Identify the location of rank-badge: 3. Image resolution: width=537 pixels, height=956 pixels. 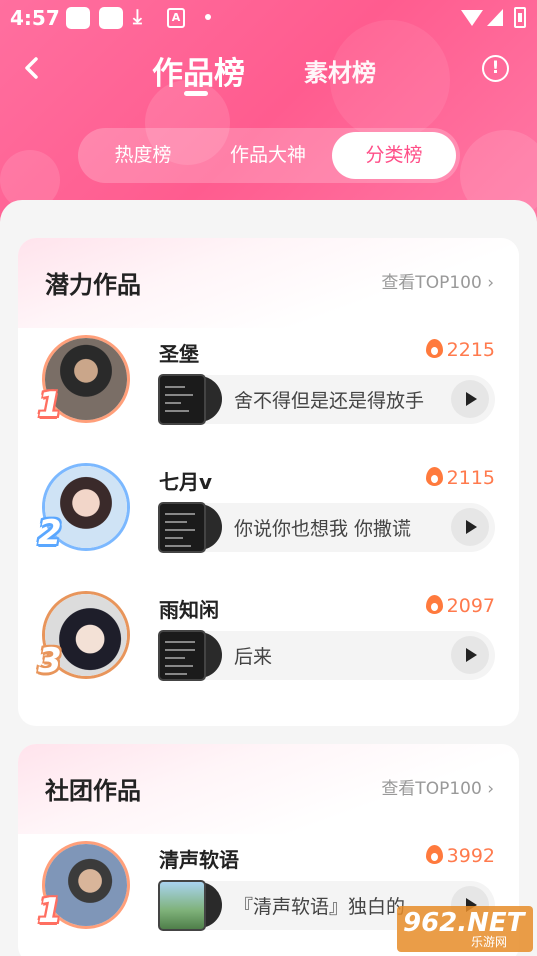
(50, 661).